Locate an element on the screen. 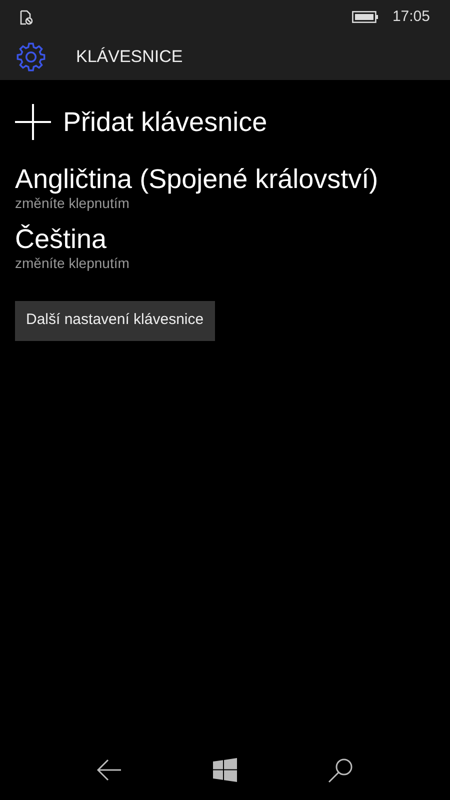 The width and height of the screenshot is (450, 800). page-title: KLÁVESNICE is located at coordinates (129, 57).